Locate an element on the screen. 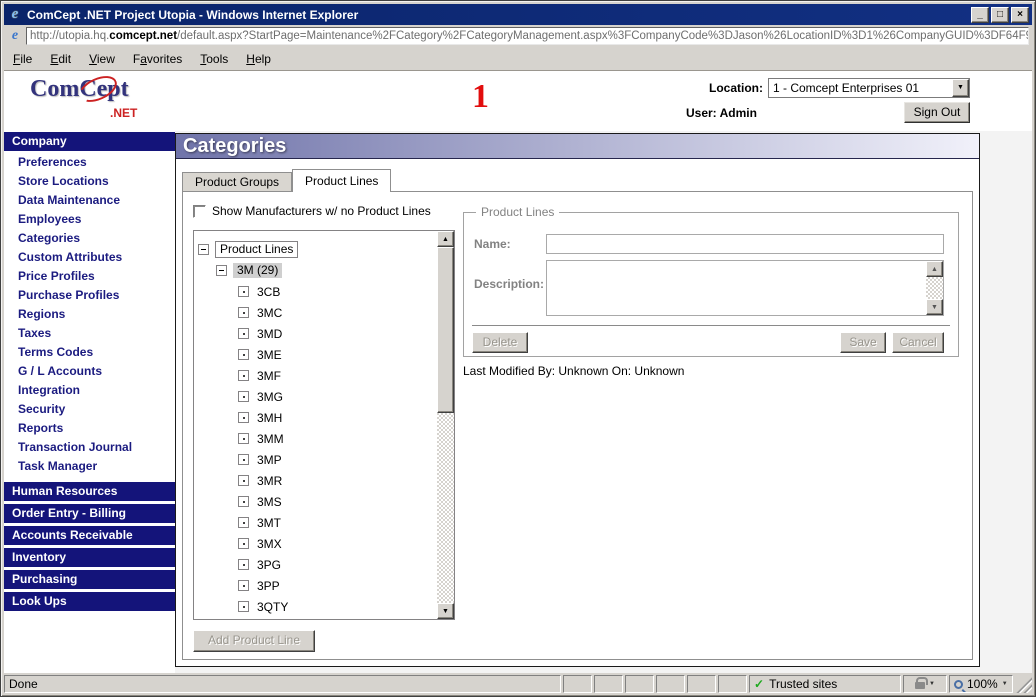 Image resolution: width=1036 pixels, height=697 pixels. sidebar-item: G / L Accounts is located at coordinates (89, 371).